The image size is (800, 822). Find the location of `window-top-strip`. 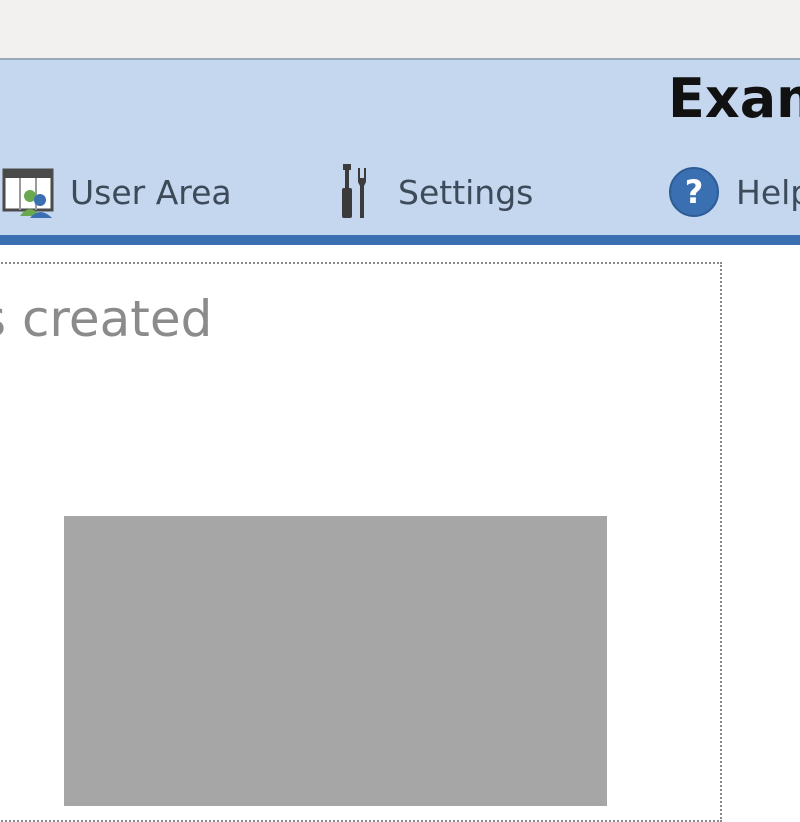

window-top-strip is located at coordinates (400, 29).